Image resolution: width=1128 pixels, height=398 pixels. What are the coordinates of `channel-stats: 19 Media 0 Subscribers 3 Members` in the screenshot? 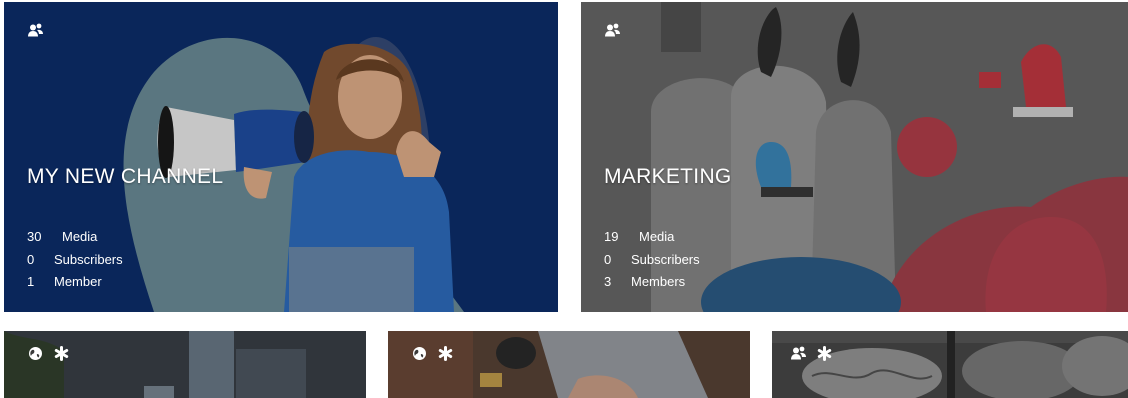 It's located at (652, 260).